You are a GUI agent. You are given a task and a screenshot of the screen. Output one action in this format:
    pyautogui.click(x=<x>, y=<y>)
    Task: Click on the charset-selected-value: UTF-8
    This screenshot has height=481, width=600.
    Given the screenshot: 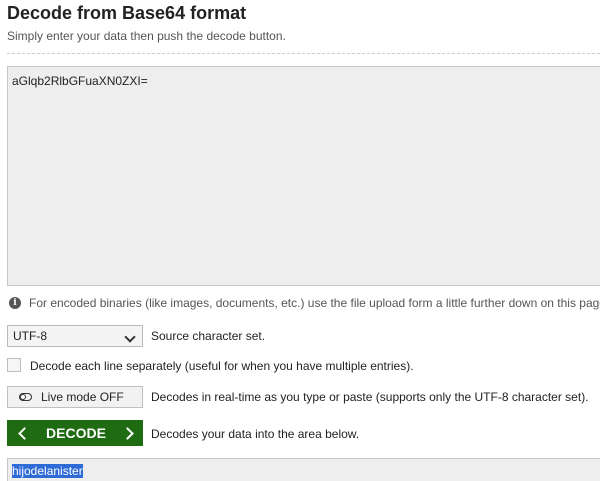 What is the action you would take?
    pyautogui.click(x=30, y=336)
    